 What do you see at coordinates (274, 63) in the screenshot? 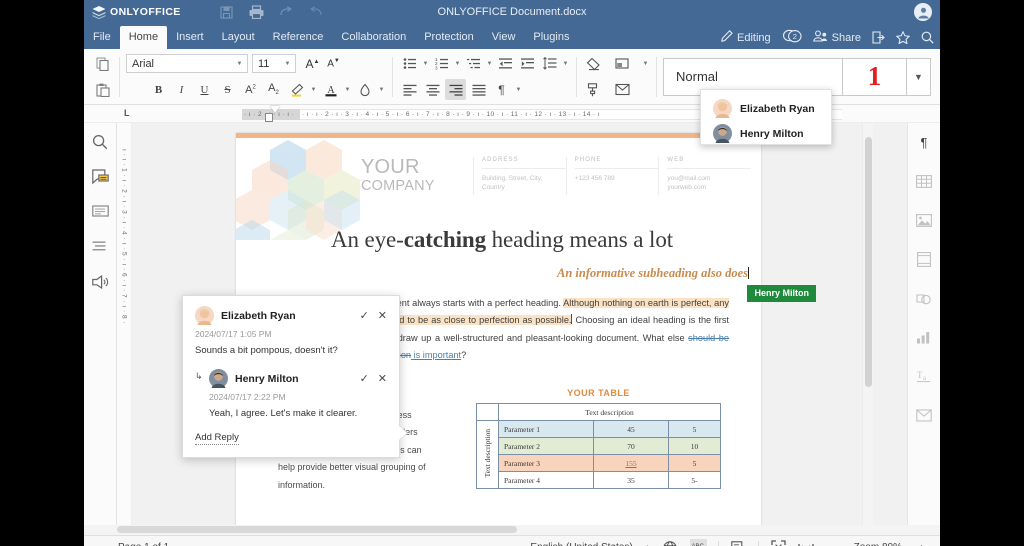
I see `font-size-input: 11 ▼` at bounding box center [274, 63].